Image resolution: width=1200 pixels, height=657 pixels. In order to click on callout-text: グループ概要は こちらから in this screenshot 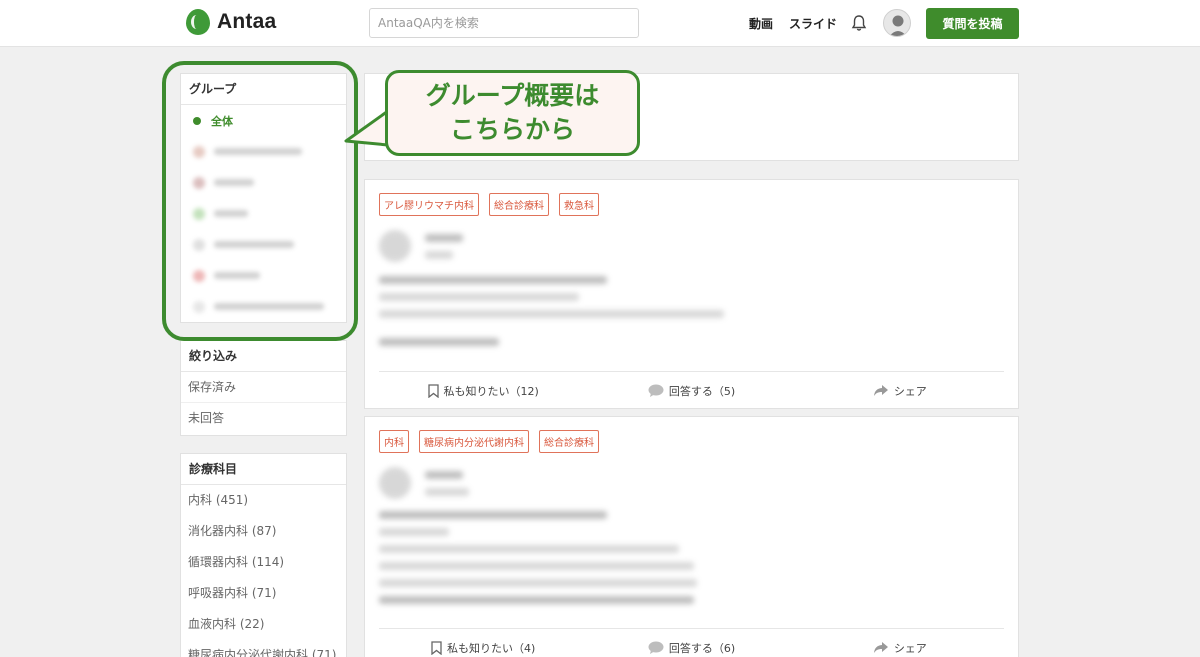, I will do `click(512, 112)`.